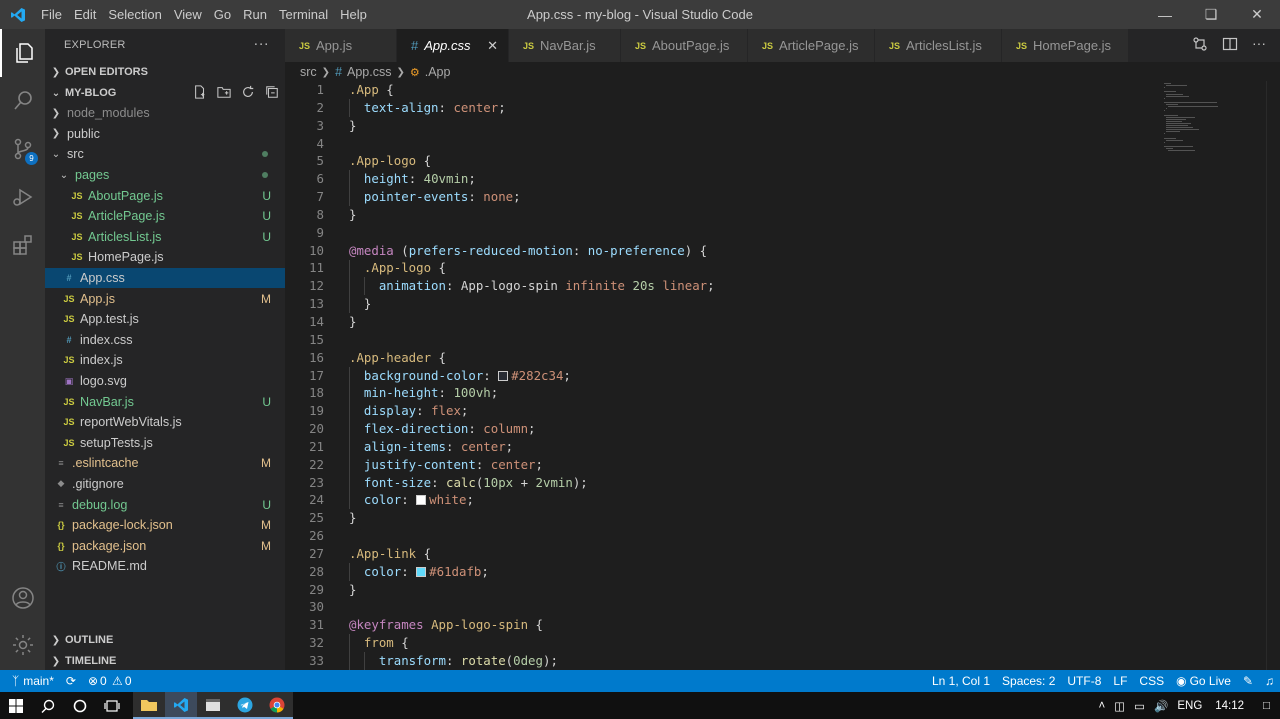  I want to click on breadcrumb-file: App.css, so click(369, 72).